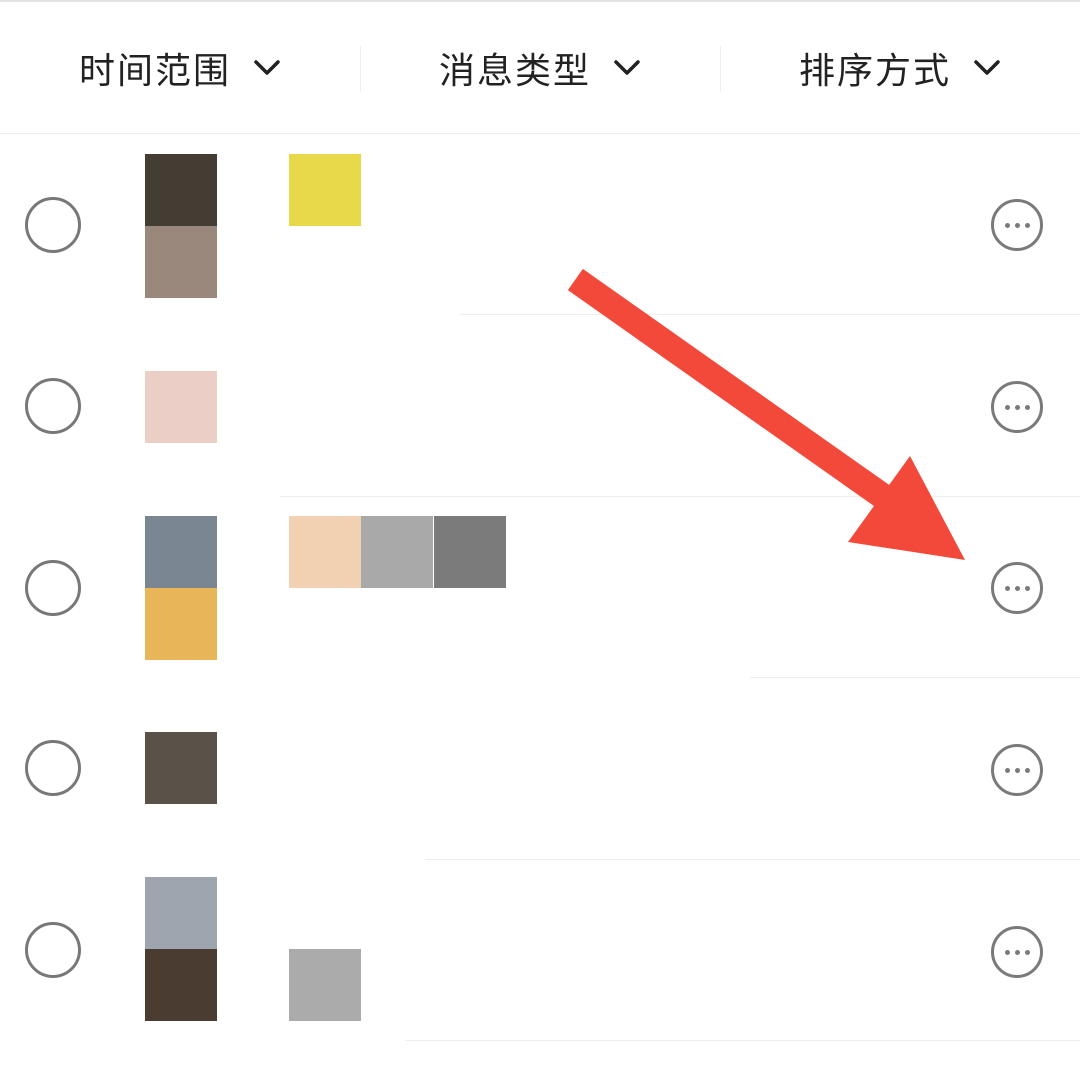 The image size is (1080, 1067). I want to click on filter-message-type: 消息类型, so click(540, 68).